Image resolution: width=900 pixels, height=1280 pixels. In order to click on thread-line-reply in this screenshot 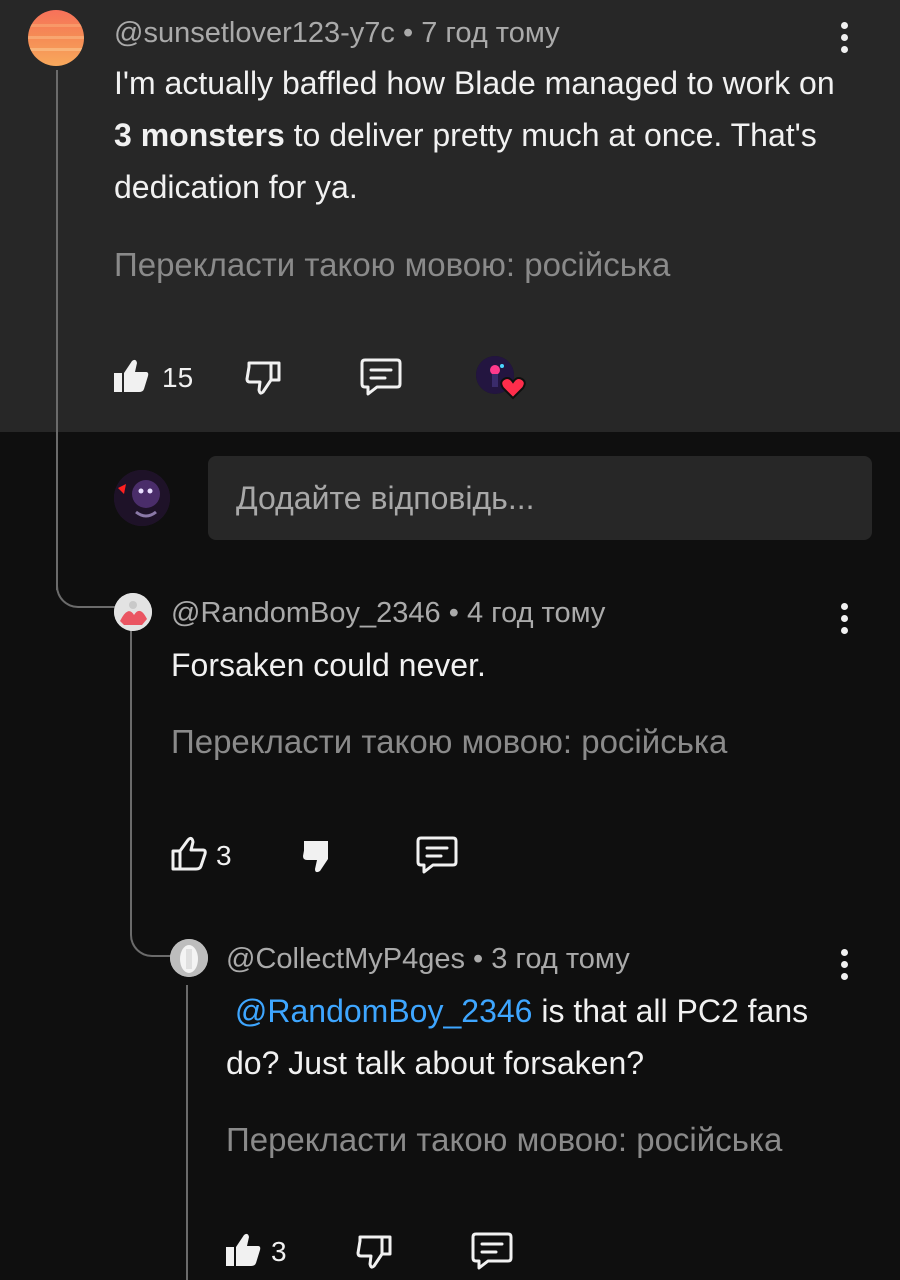, I will do `click(131, 770)`.